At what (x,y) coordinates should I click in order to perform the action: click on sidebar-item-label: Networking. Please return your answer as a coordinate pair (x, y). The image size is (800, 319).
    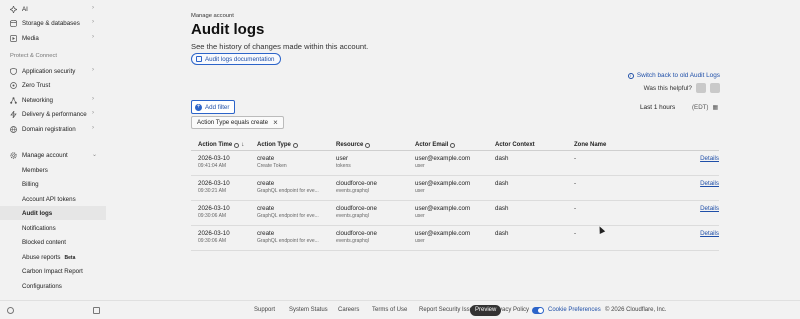
    Looking at the image, I should click on (37, 100).